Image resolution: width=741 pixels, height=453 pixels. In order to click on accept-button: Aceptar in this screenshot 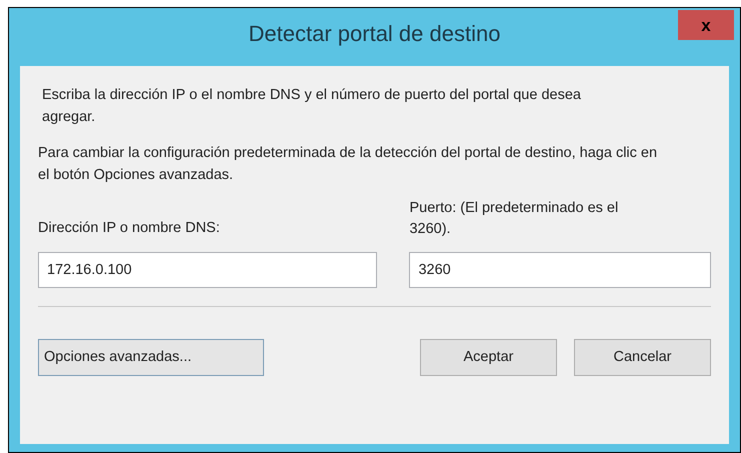, I will do `click(488, 357)`.